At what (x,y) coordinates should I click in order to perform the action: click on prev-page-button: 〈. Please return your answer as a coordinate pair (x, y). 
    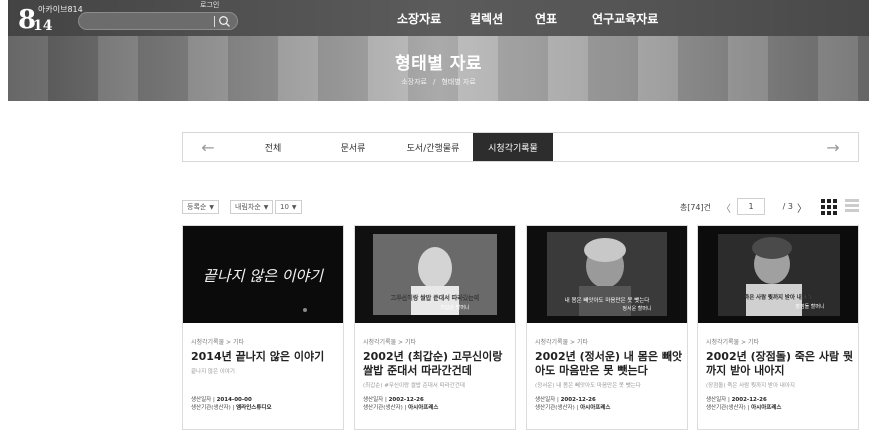
    Looking at the image, I should click on (726, 207).